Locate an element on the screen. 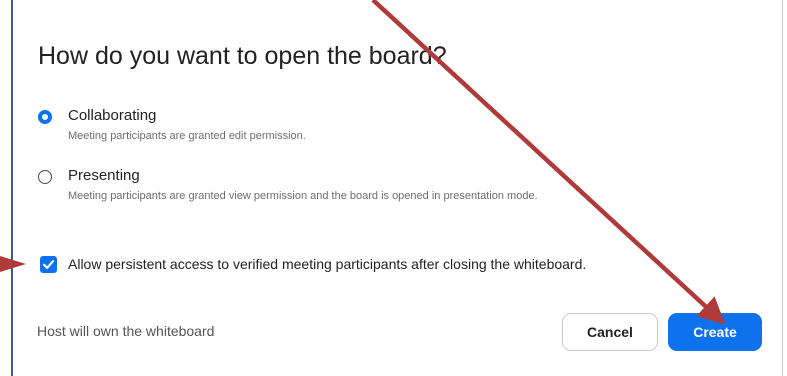 The image size is (787, 376). check-icon is located at coordinates (48, 264).